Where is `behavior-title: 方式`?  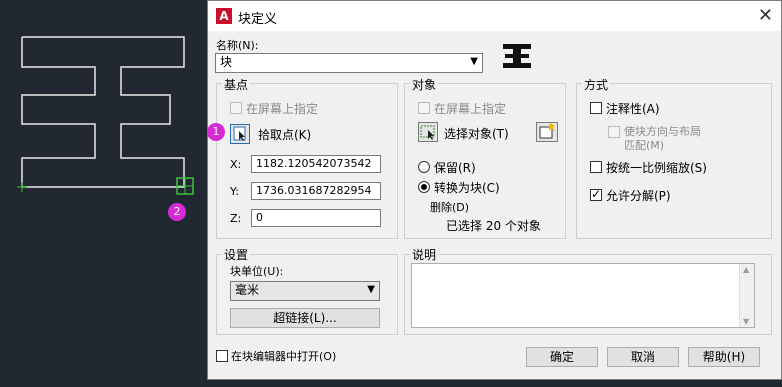 behavior-title: 方式 is located at coordinates (596, 84).